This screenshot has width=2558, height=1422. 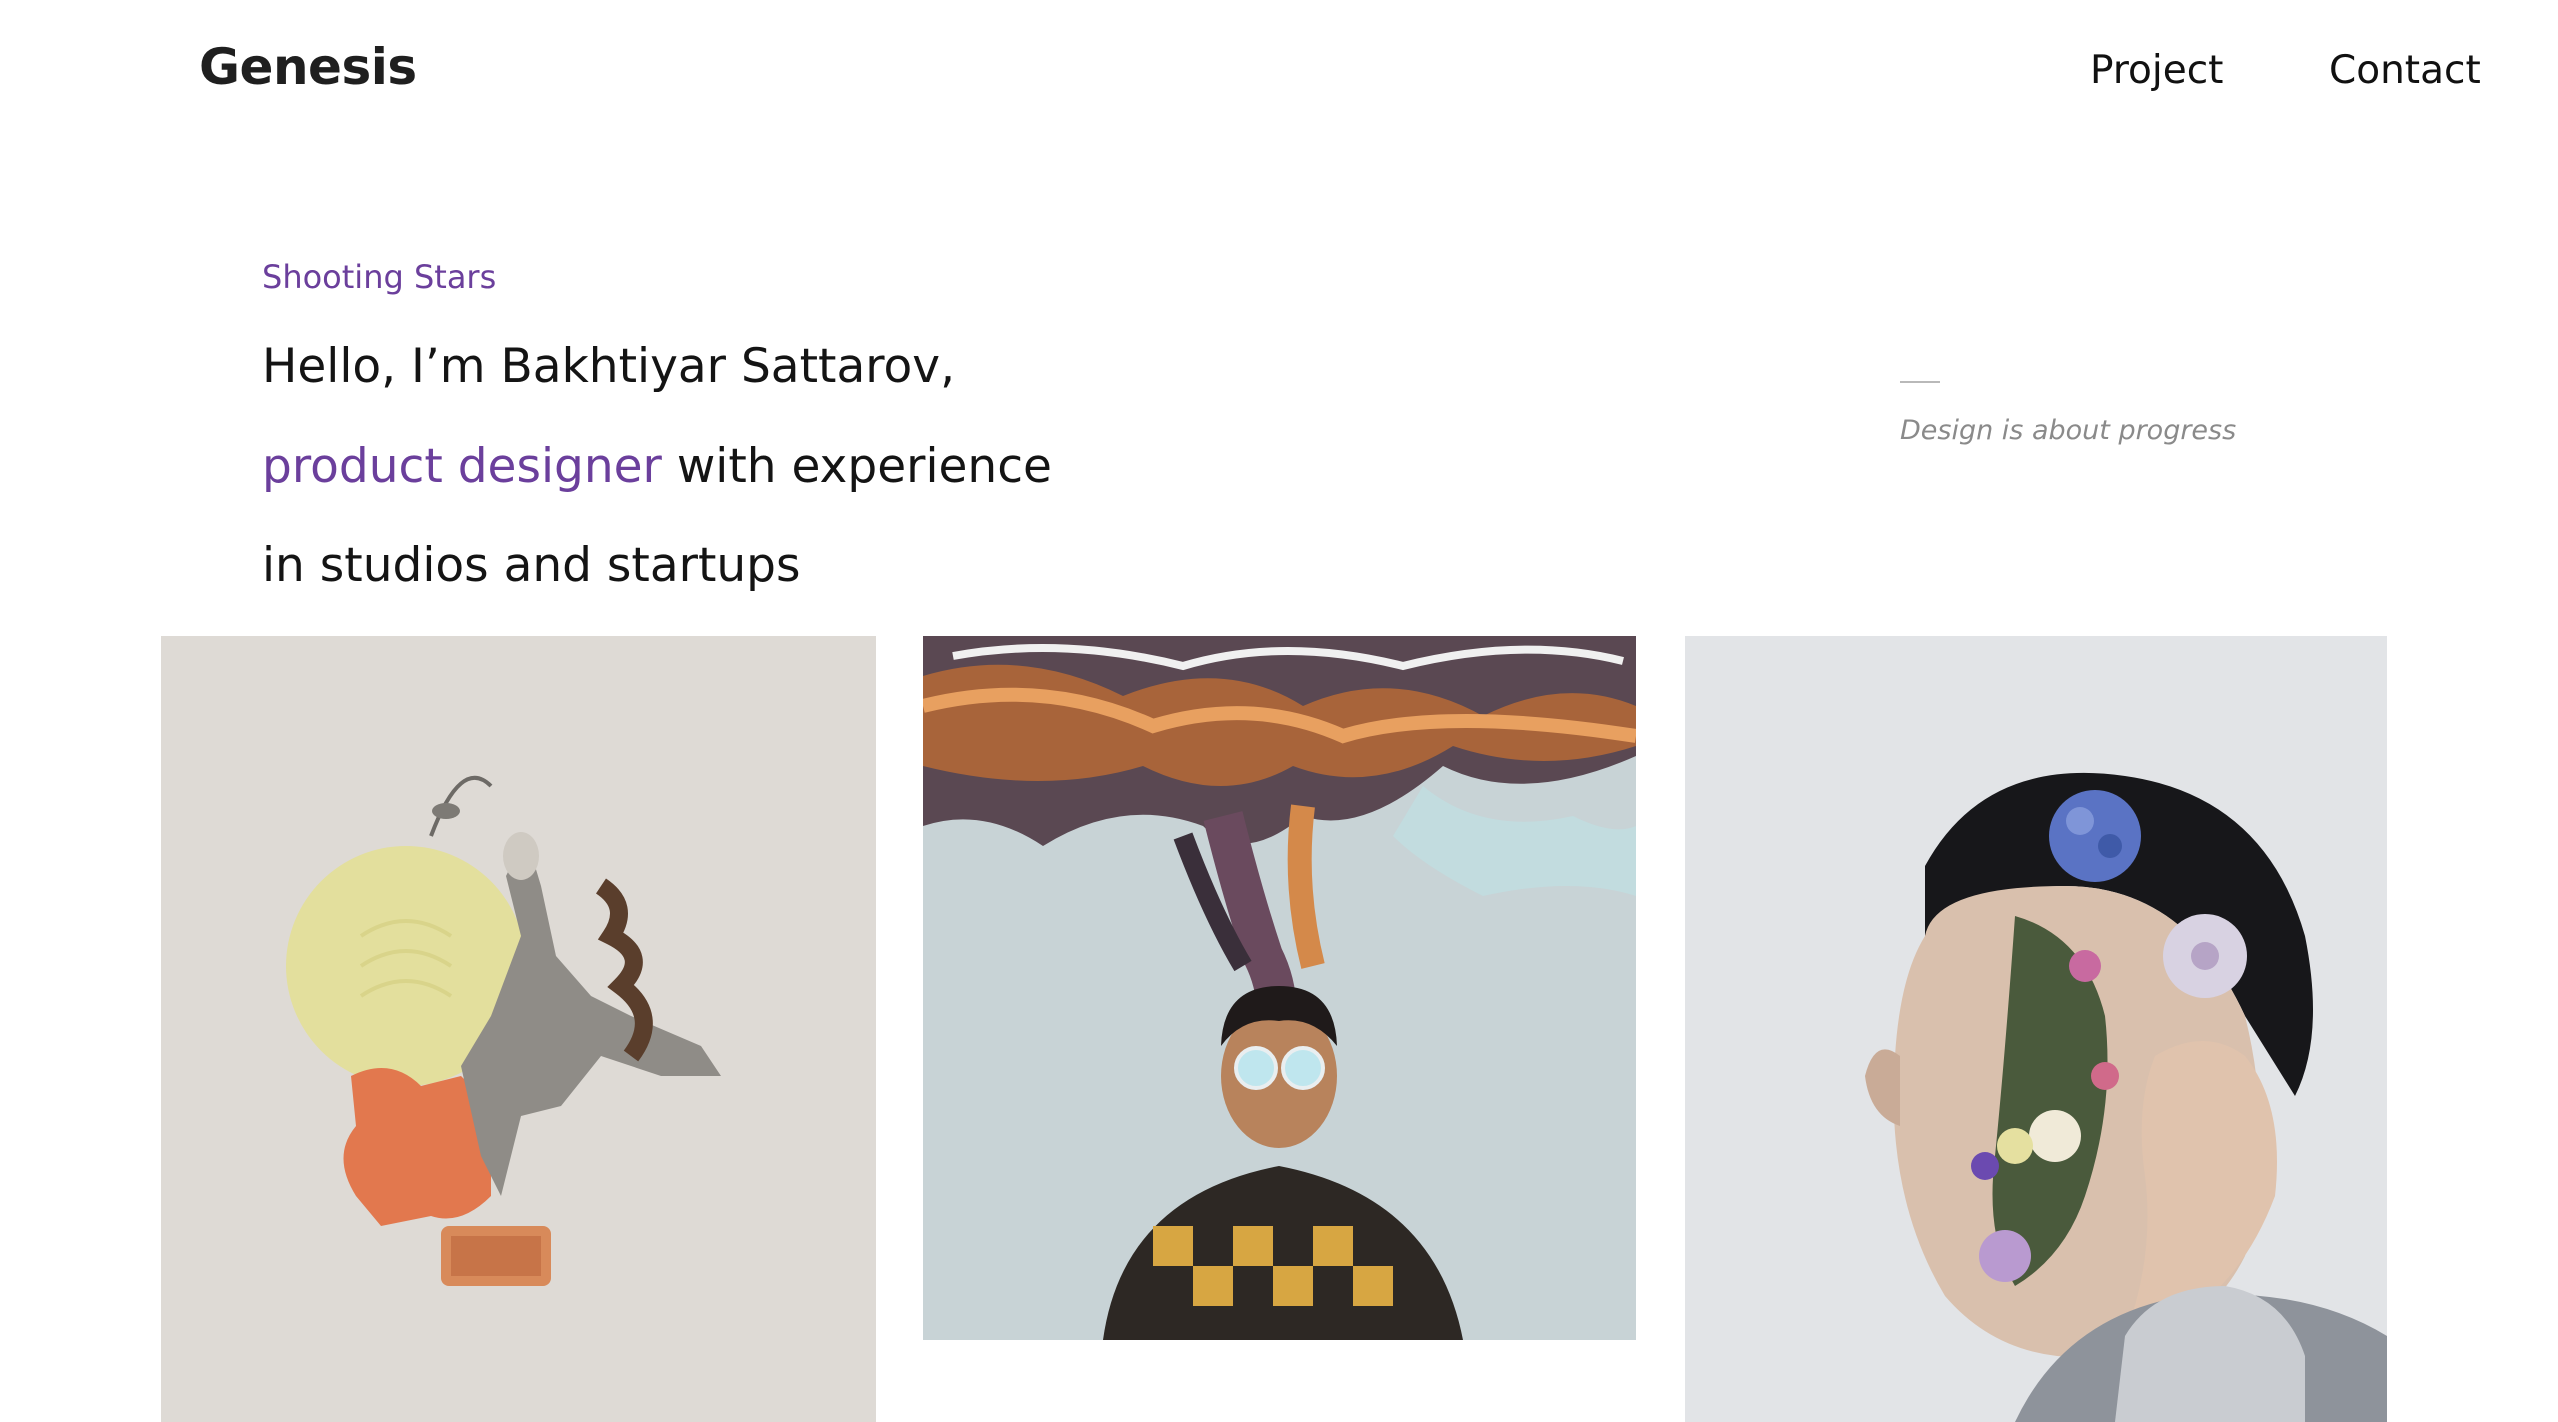 I want to click on hero-heading-line-3: in studios and startups, so click(x=531, y=565).